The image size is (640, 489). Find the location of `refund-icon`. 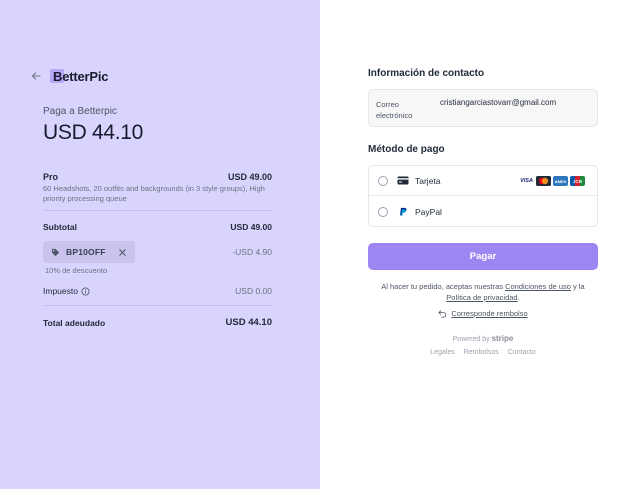

refund-icon is located at coordinates (442, 313).